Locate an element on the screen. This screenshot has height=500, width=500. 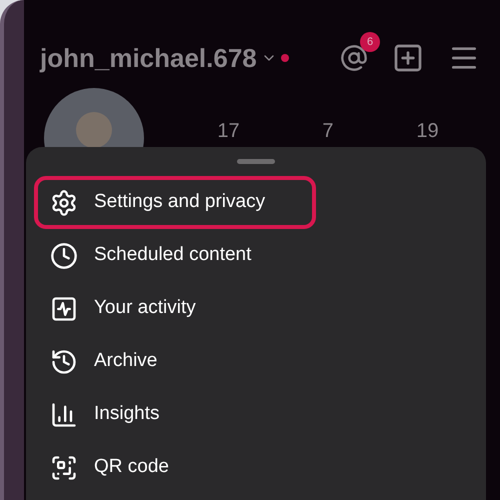
drag-handle is located at coordinates (256, 161).